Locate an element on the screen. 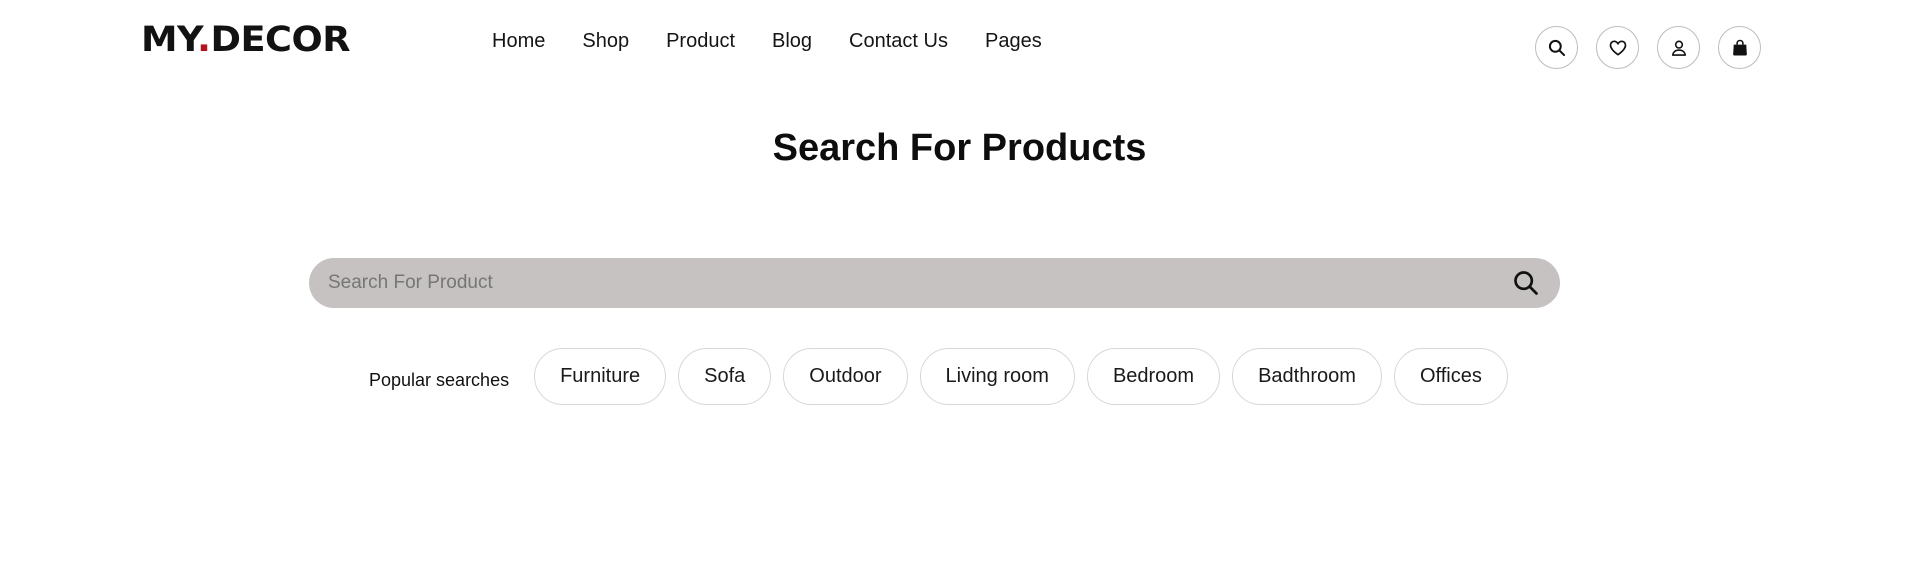 This screenshot has height=584, width=1919. page-title: Search For Products is located at coordinates (959, 148).